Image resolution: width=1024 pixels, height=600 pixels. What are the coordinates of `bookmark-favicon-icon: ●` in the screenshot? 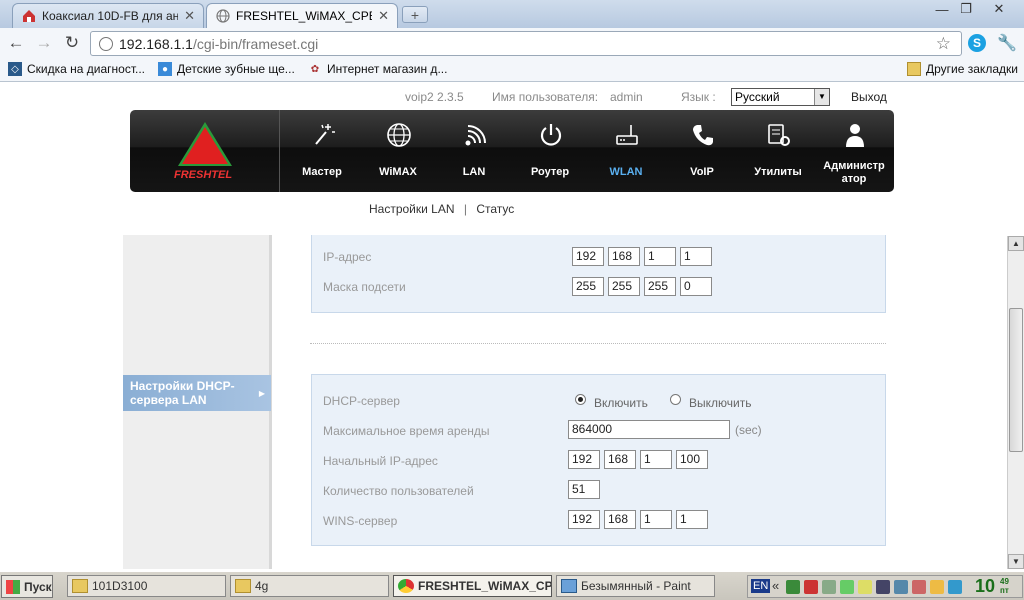 It's located at (165, 69).